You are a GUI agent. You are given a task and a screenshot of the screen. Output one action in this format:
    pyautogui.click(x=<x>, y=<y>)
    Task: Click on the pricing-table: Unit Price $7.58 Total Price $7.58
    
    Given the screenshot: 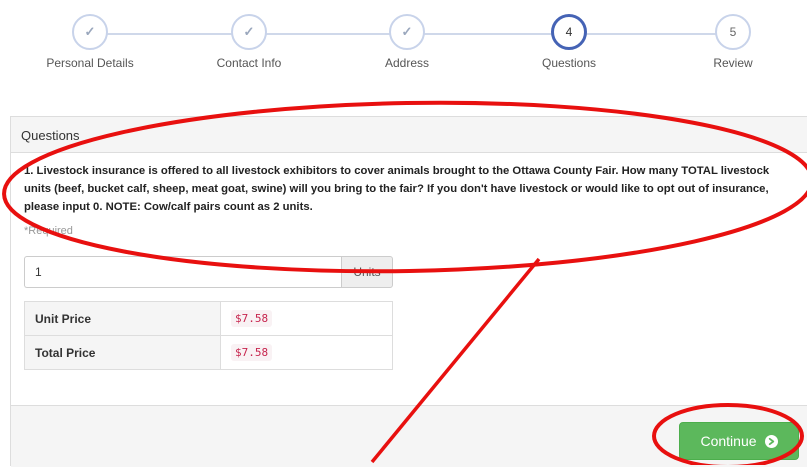 What is the action you would take?
    pyautogui.click(x=208, y=335)
    